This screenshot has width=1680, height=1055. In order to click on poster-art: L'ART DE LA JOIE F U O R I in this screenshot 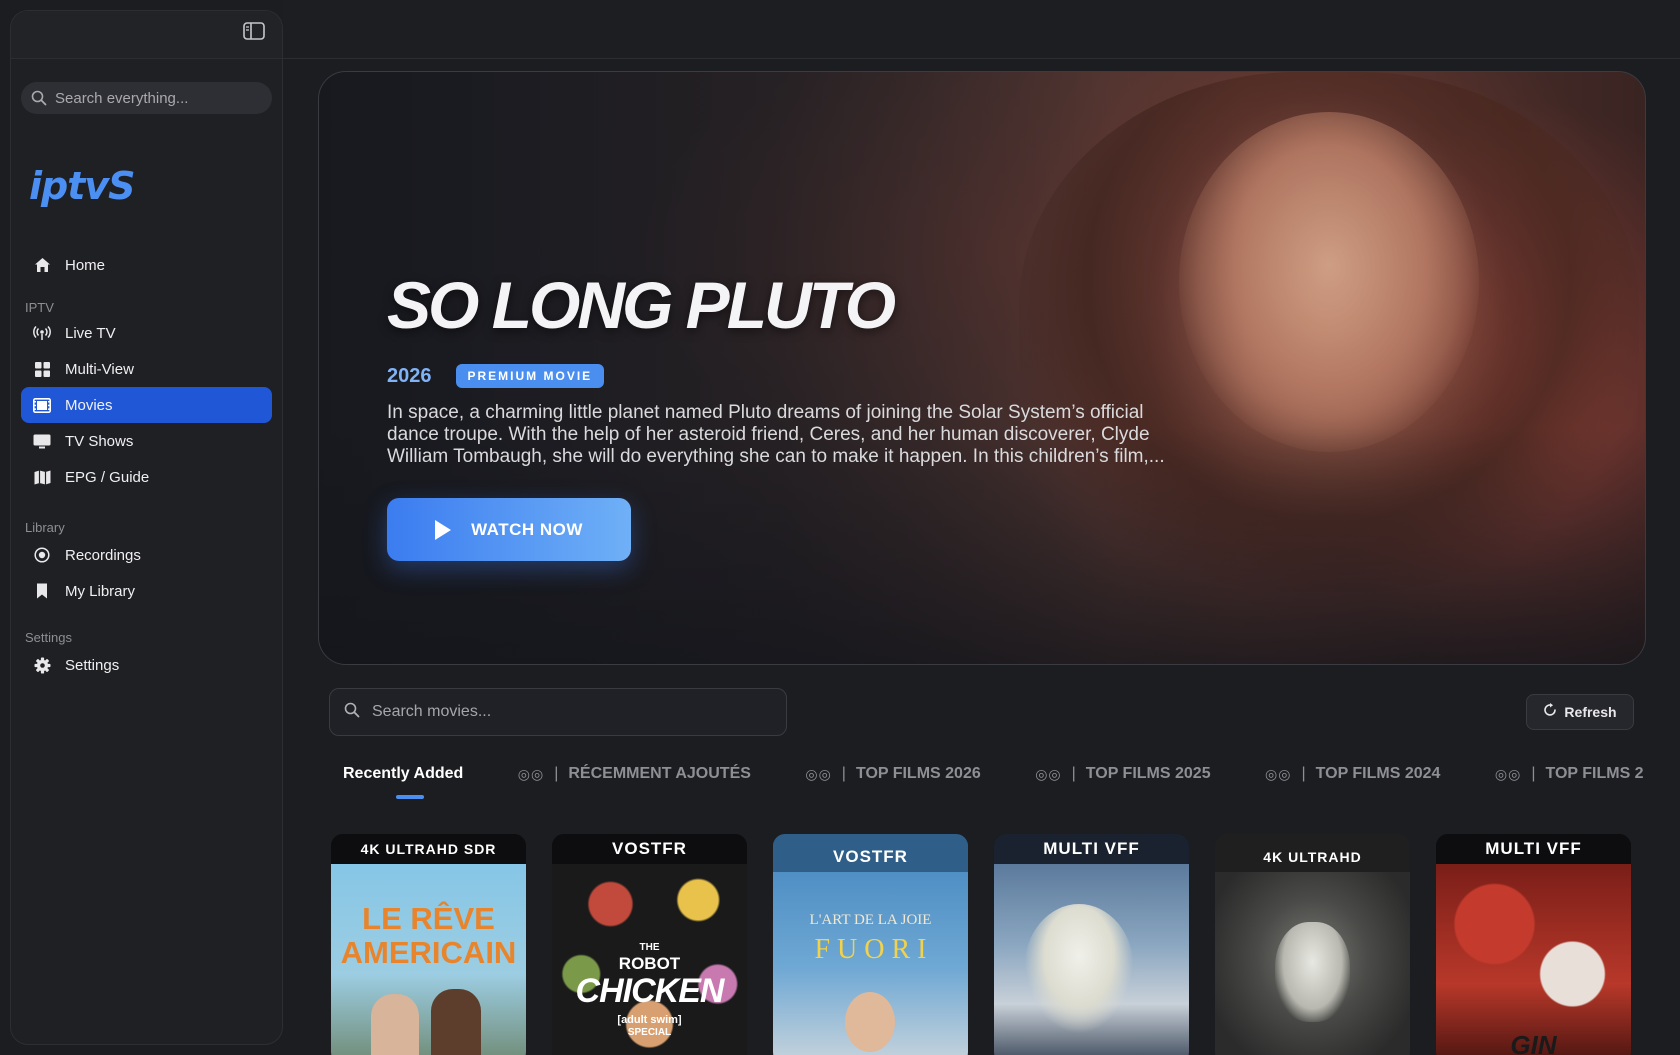, I will do `click(870, 963)`.